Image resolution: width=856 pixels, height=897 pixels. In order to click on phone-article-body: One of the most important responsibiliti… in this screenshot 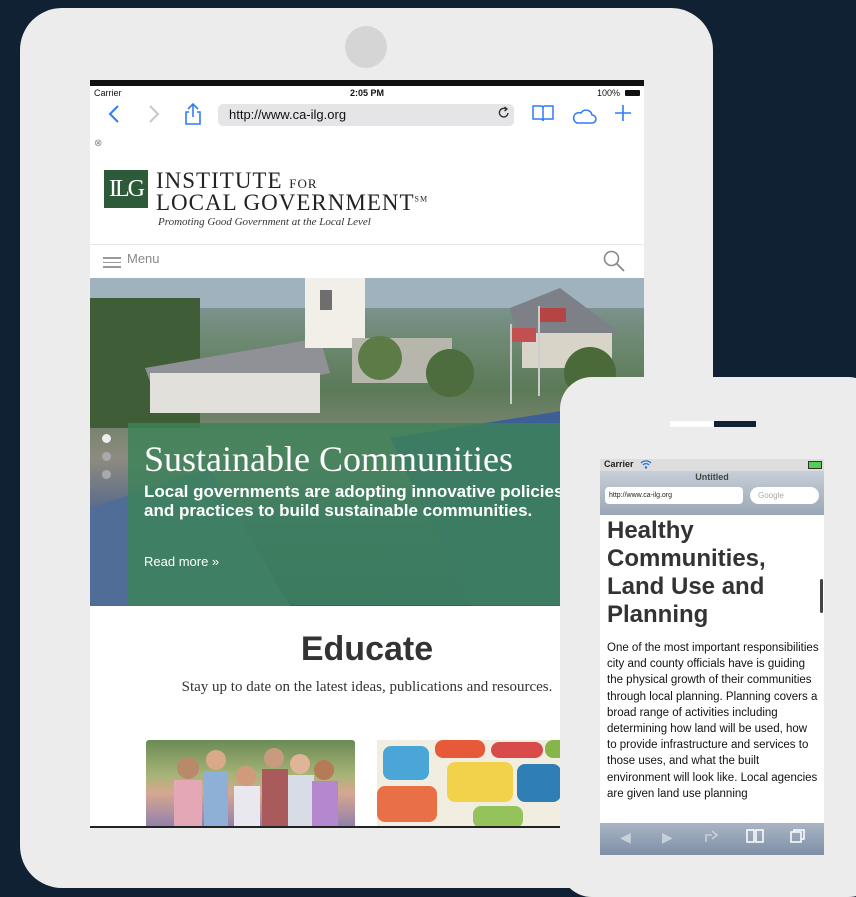, I will do `click(713, 721)`.